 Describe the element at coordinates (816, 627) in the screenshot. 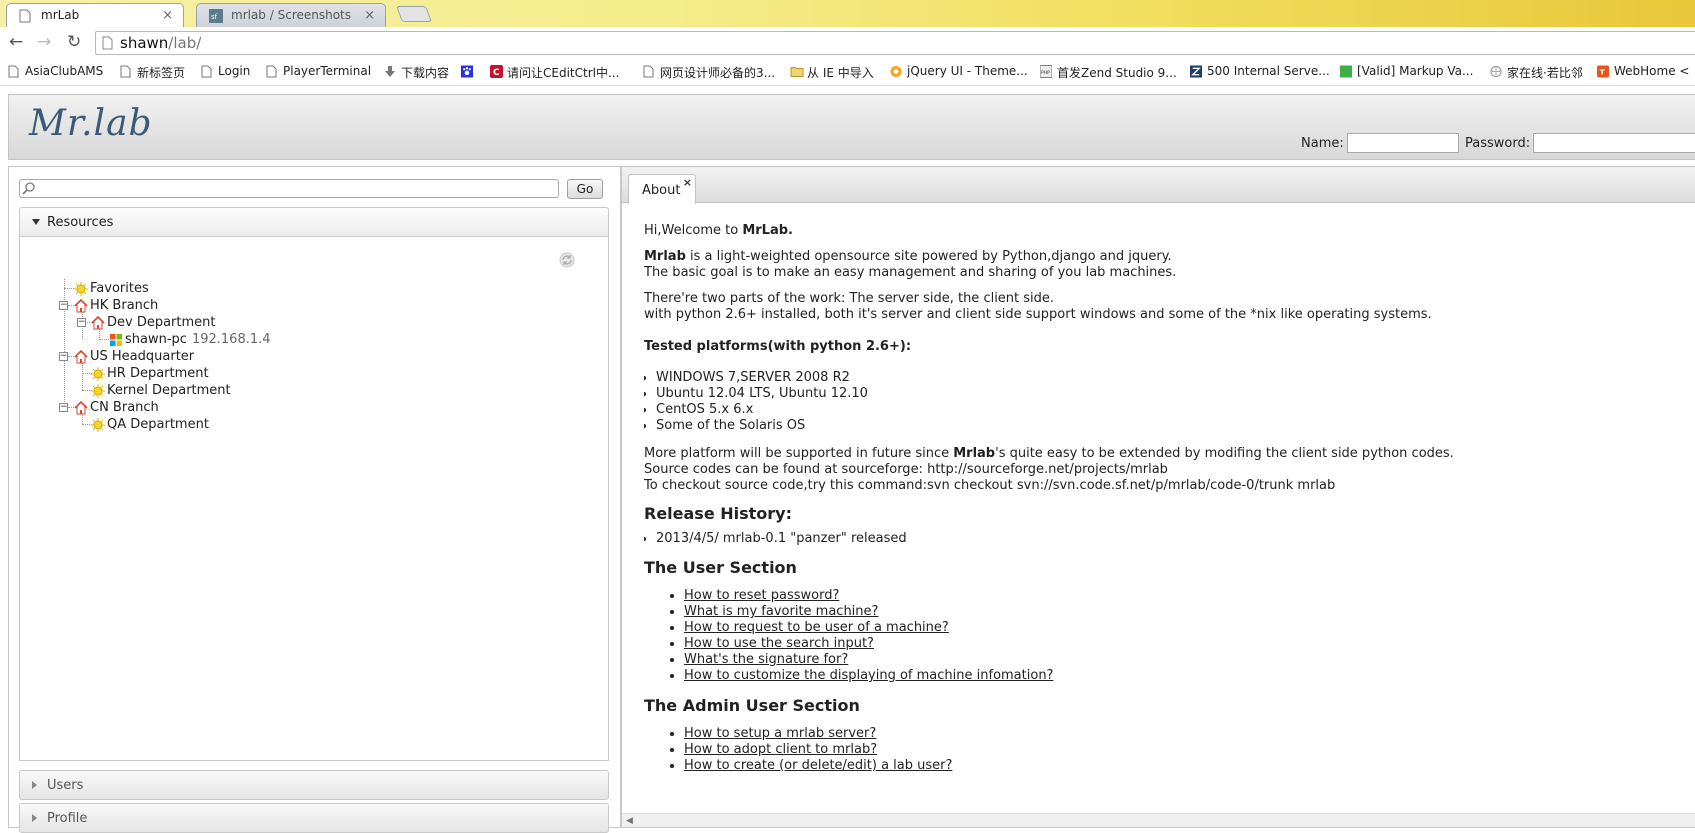

I see `help-link: How to request to be user of a machine?` at that location.